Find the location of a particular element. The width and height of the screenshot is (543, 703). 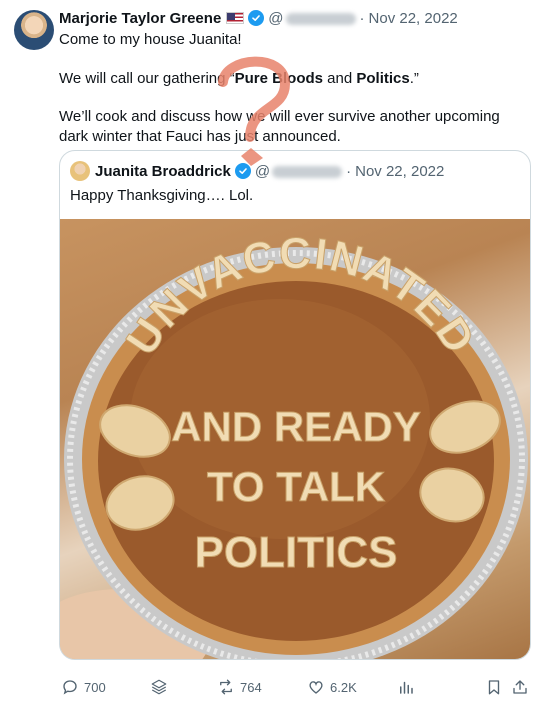

share-icon is located at coordinates (520, 687).